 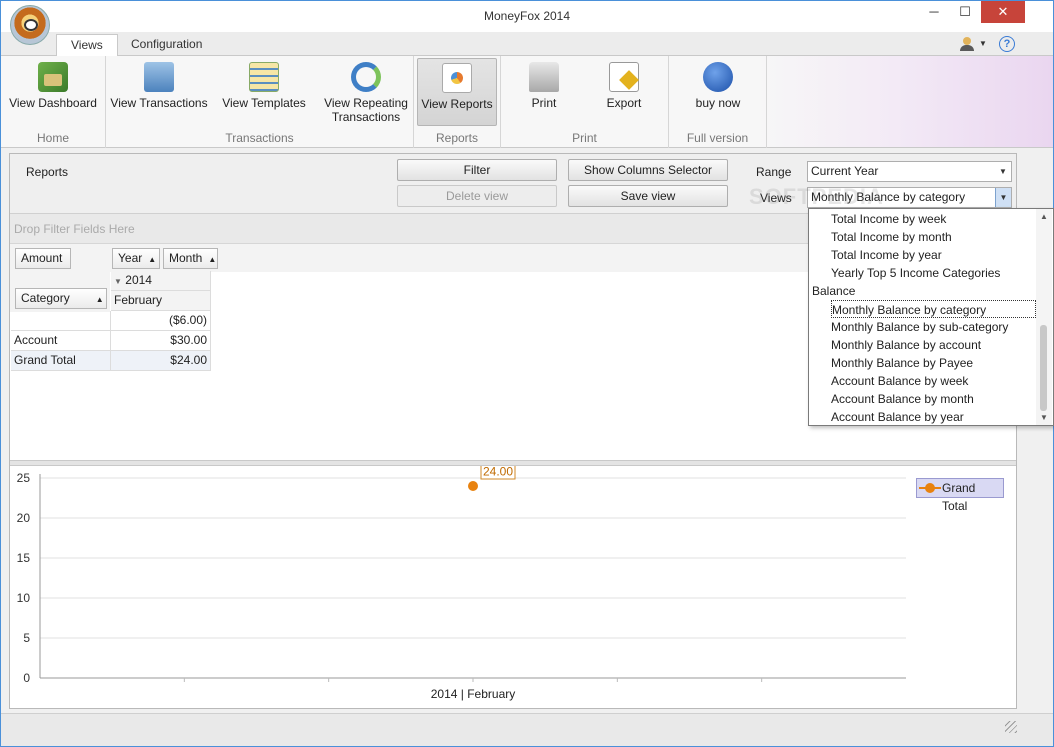 I want to click on maximize-button: ☐, so click(x=965, y=12).